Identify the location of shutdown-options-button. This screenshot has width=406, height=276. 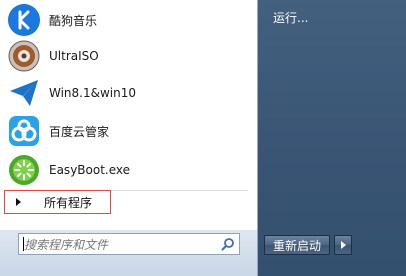
(343, 245).